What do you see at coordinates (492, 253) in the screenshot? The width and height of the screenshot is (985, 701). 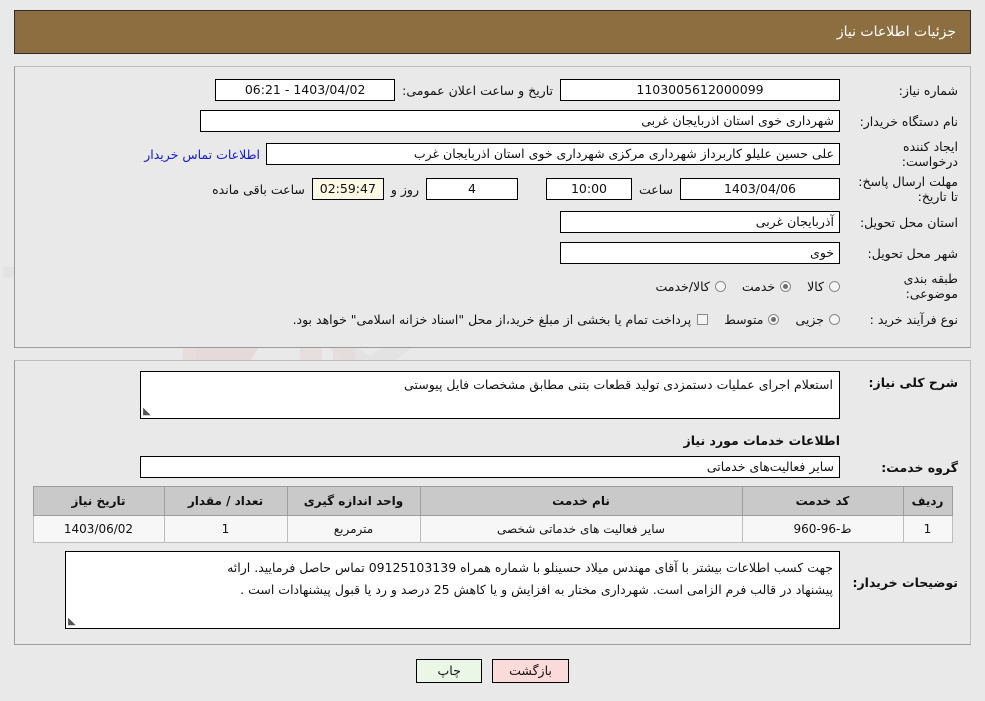 I see `city-row: شهر محل تحویل: خوی` at bounding box center [492, 253].